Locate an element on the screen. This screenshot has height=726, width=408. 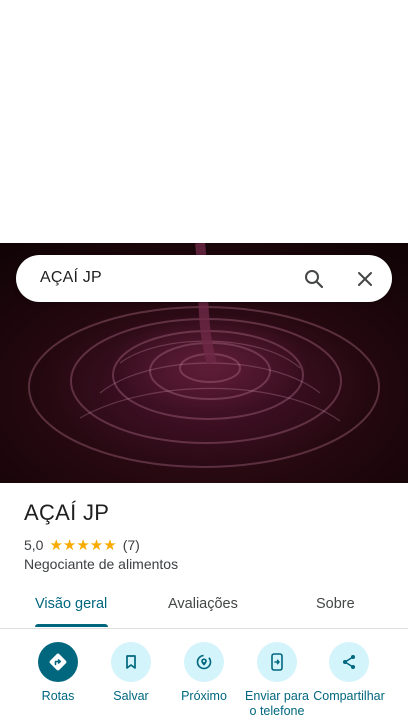
share-label: Compartilhar is located at coordinates (349, 696).